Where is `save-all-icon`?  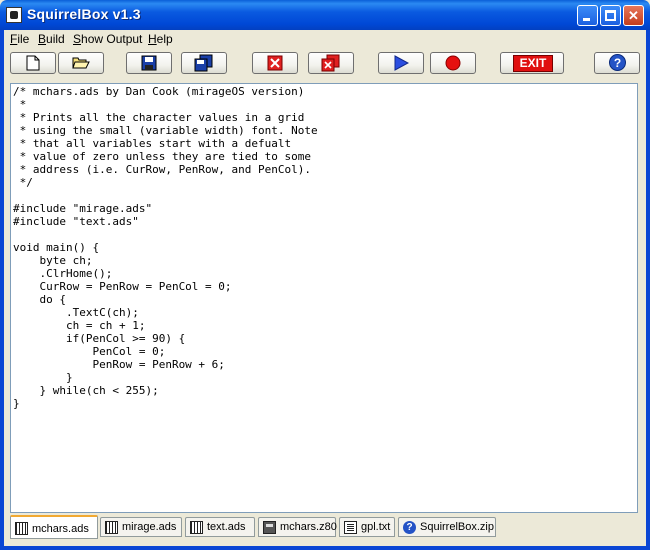 save-all-icon is located at coordinates (203, 63).